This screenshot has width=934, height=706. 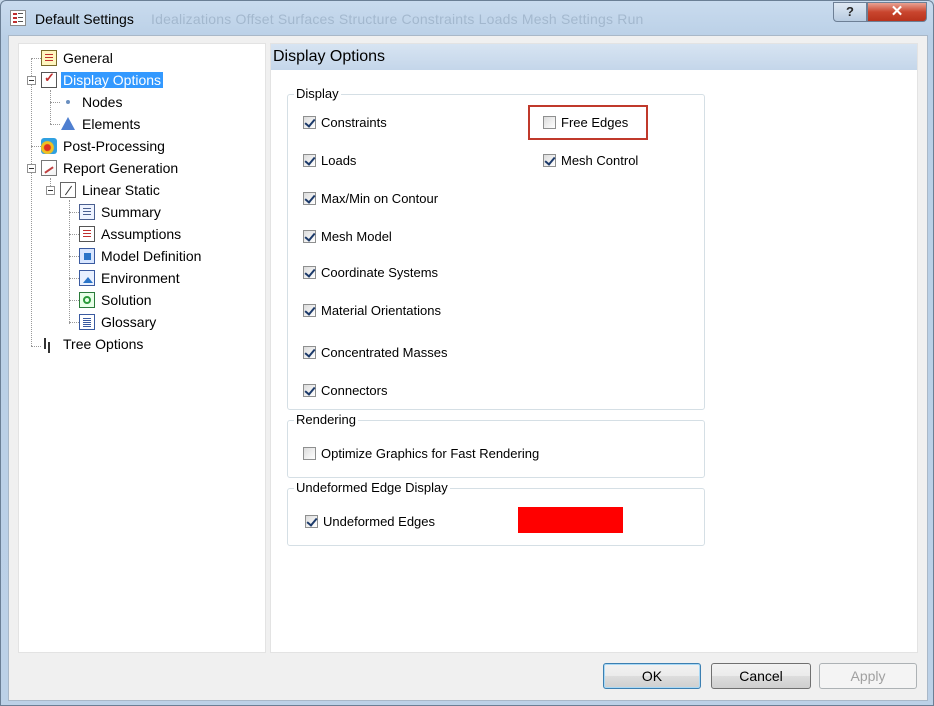 I want to click on constraints-checkbox: Constraints, so click(x=345, y=122).